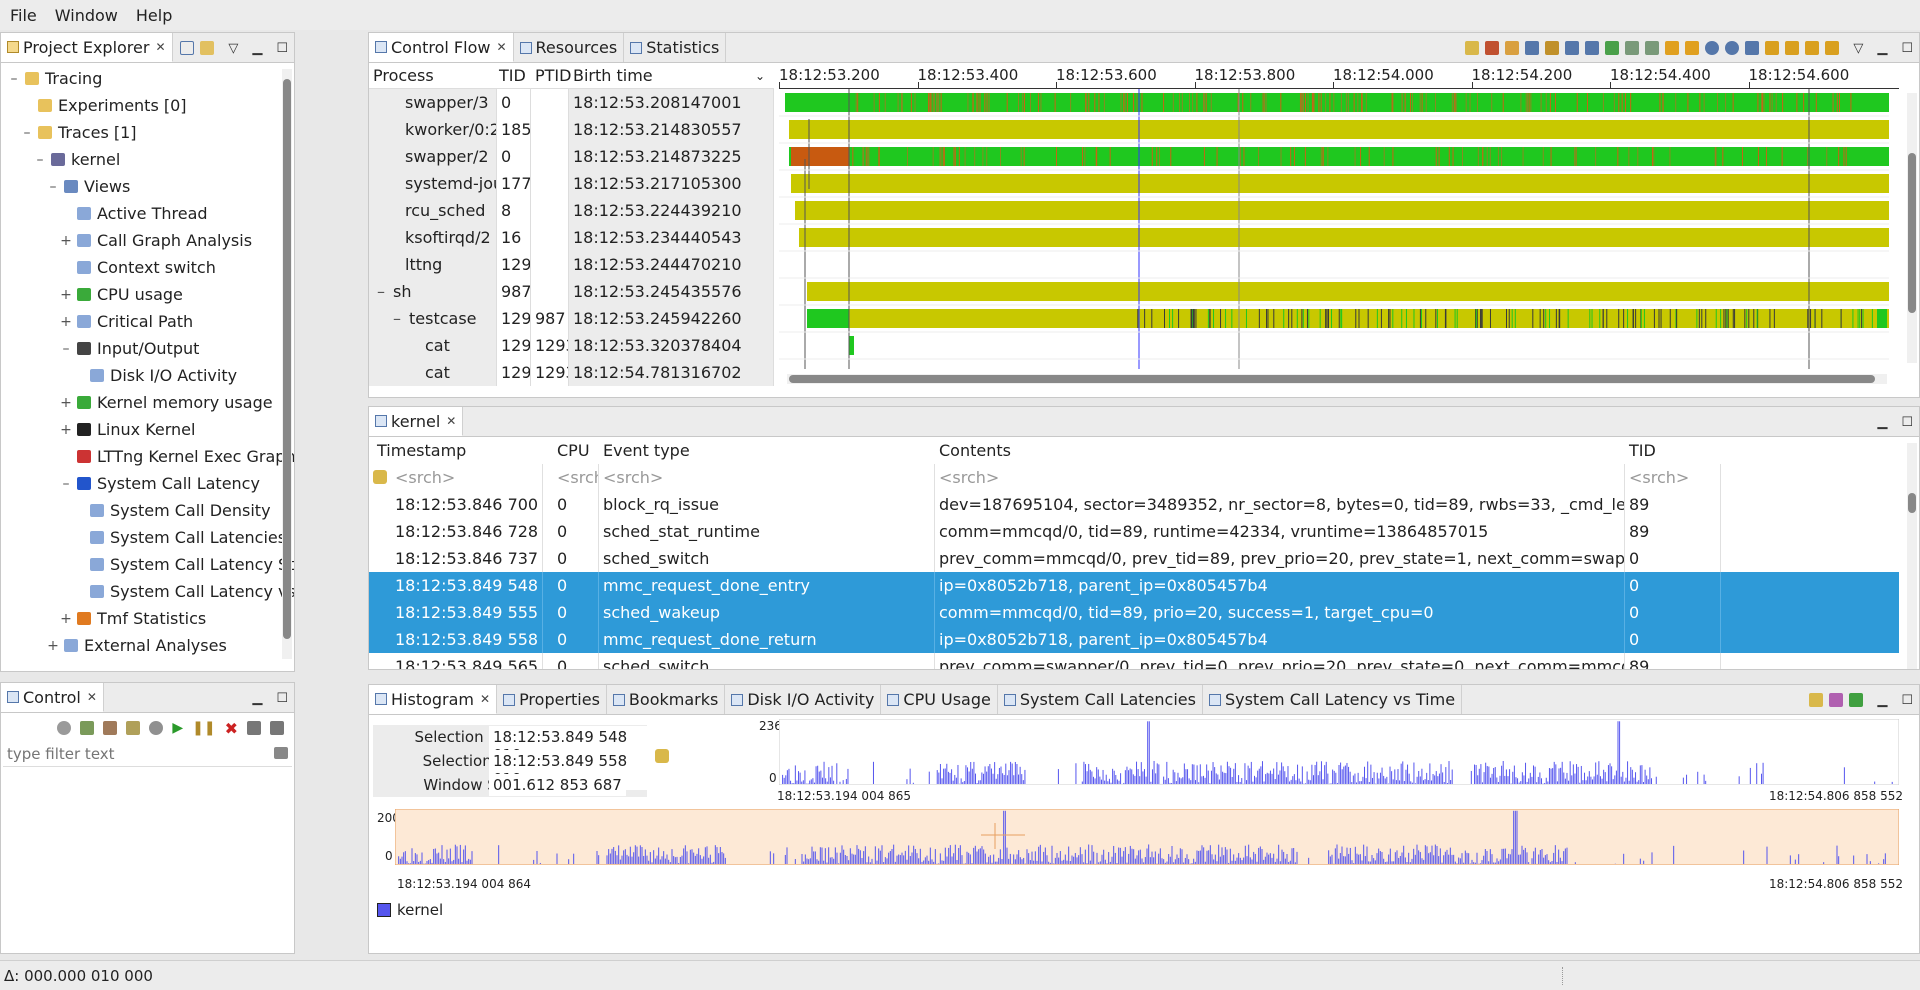 This screenshot has width=1920, height=990. I want to click on clear-filter-icon, so click(281, 753).